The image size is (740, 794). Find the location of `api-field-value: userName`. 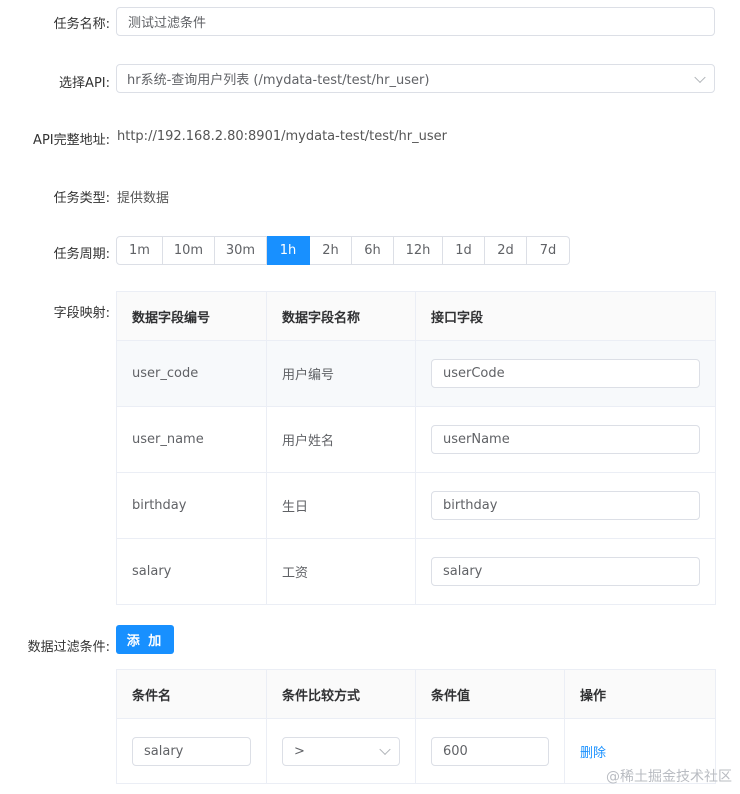

api-field-value: userName is located at coordinates (476, 439).